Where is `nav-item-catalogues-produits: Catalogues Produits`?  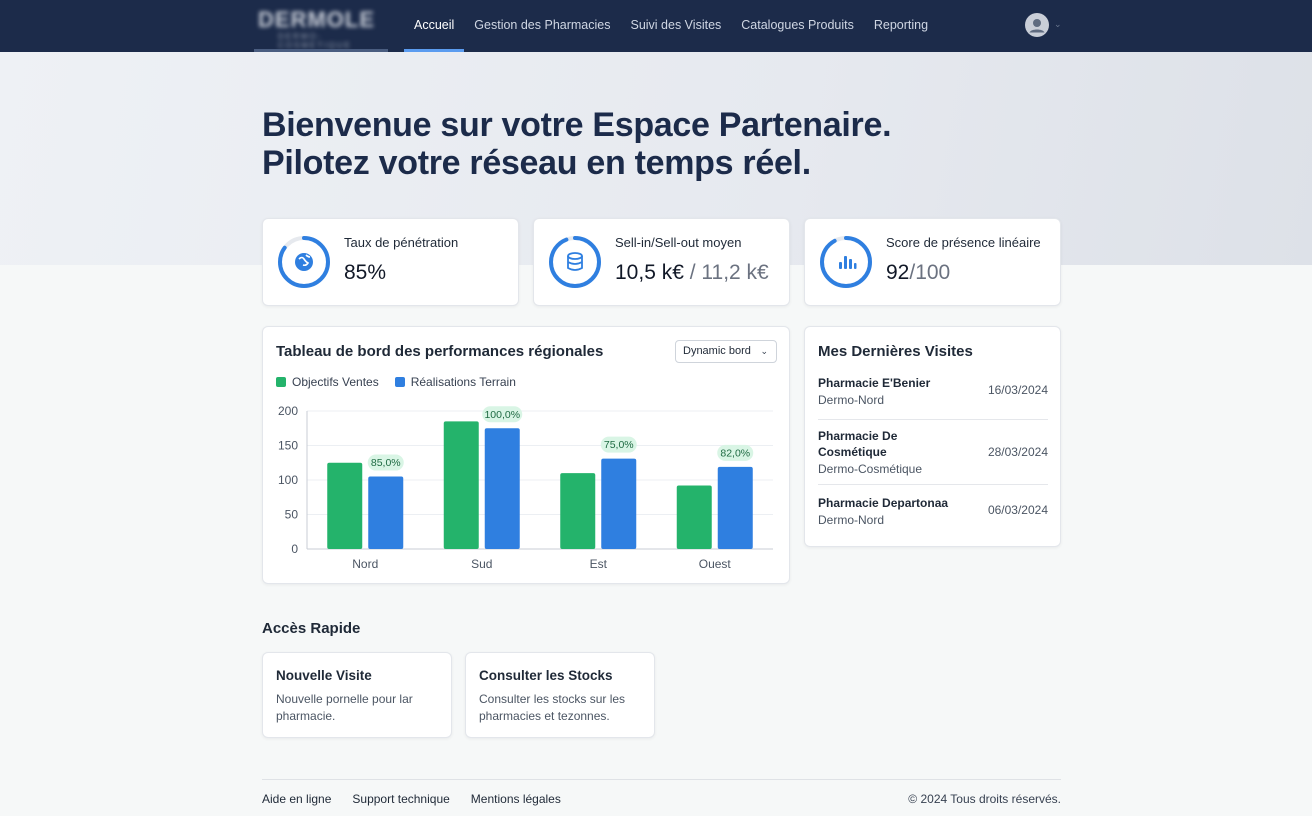
nav-item-catalogues-produits: Catalogues Produits is located at coordinates (797, 26).